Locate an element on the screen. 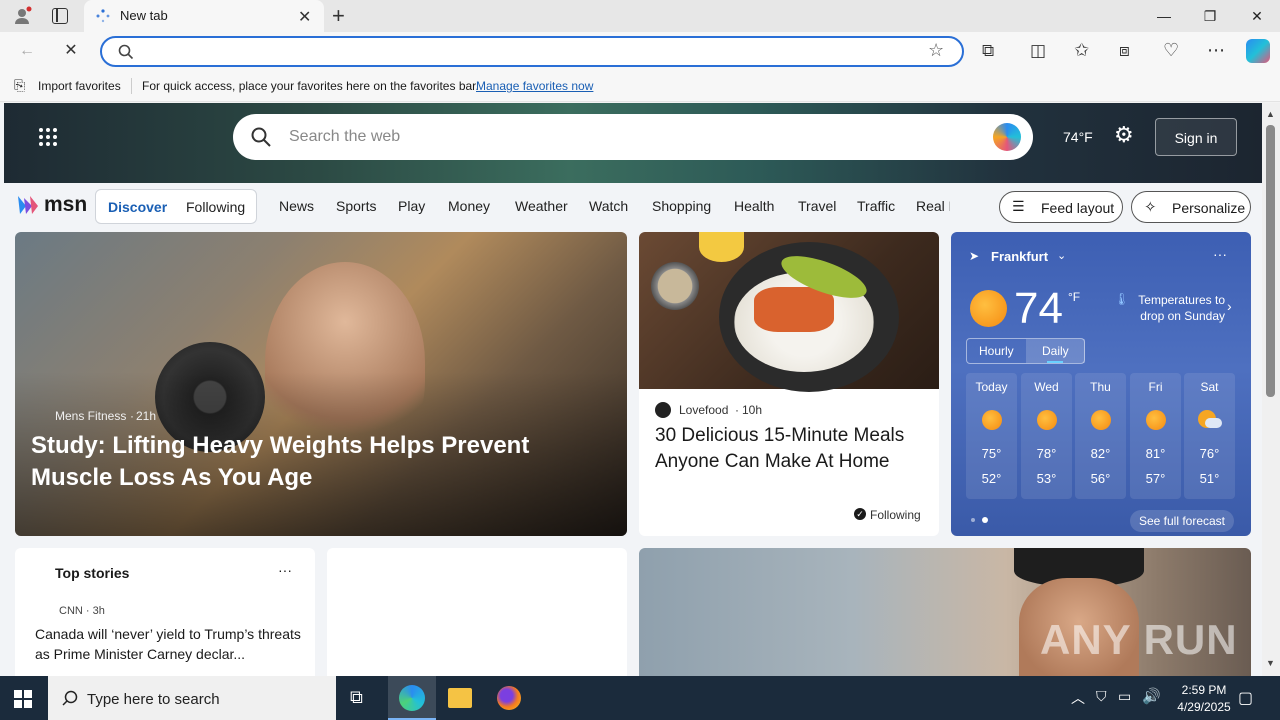 The image size is (1280, 720). notifications-icon: ▢ is located at coordinates (1245, 698).